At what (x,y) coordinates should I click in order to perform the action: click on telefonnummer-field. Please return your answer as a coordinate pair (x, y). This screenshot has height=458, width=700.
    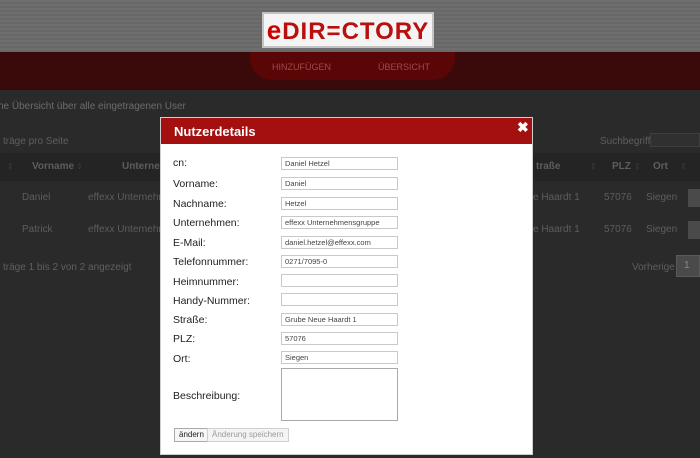
    Looking at the image, I should click on (339, 261).